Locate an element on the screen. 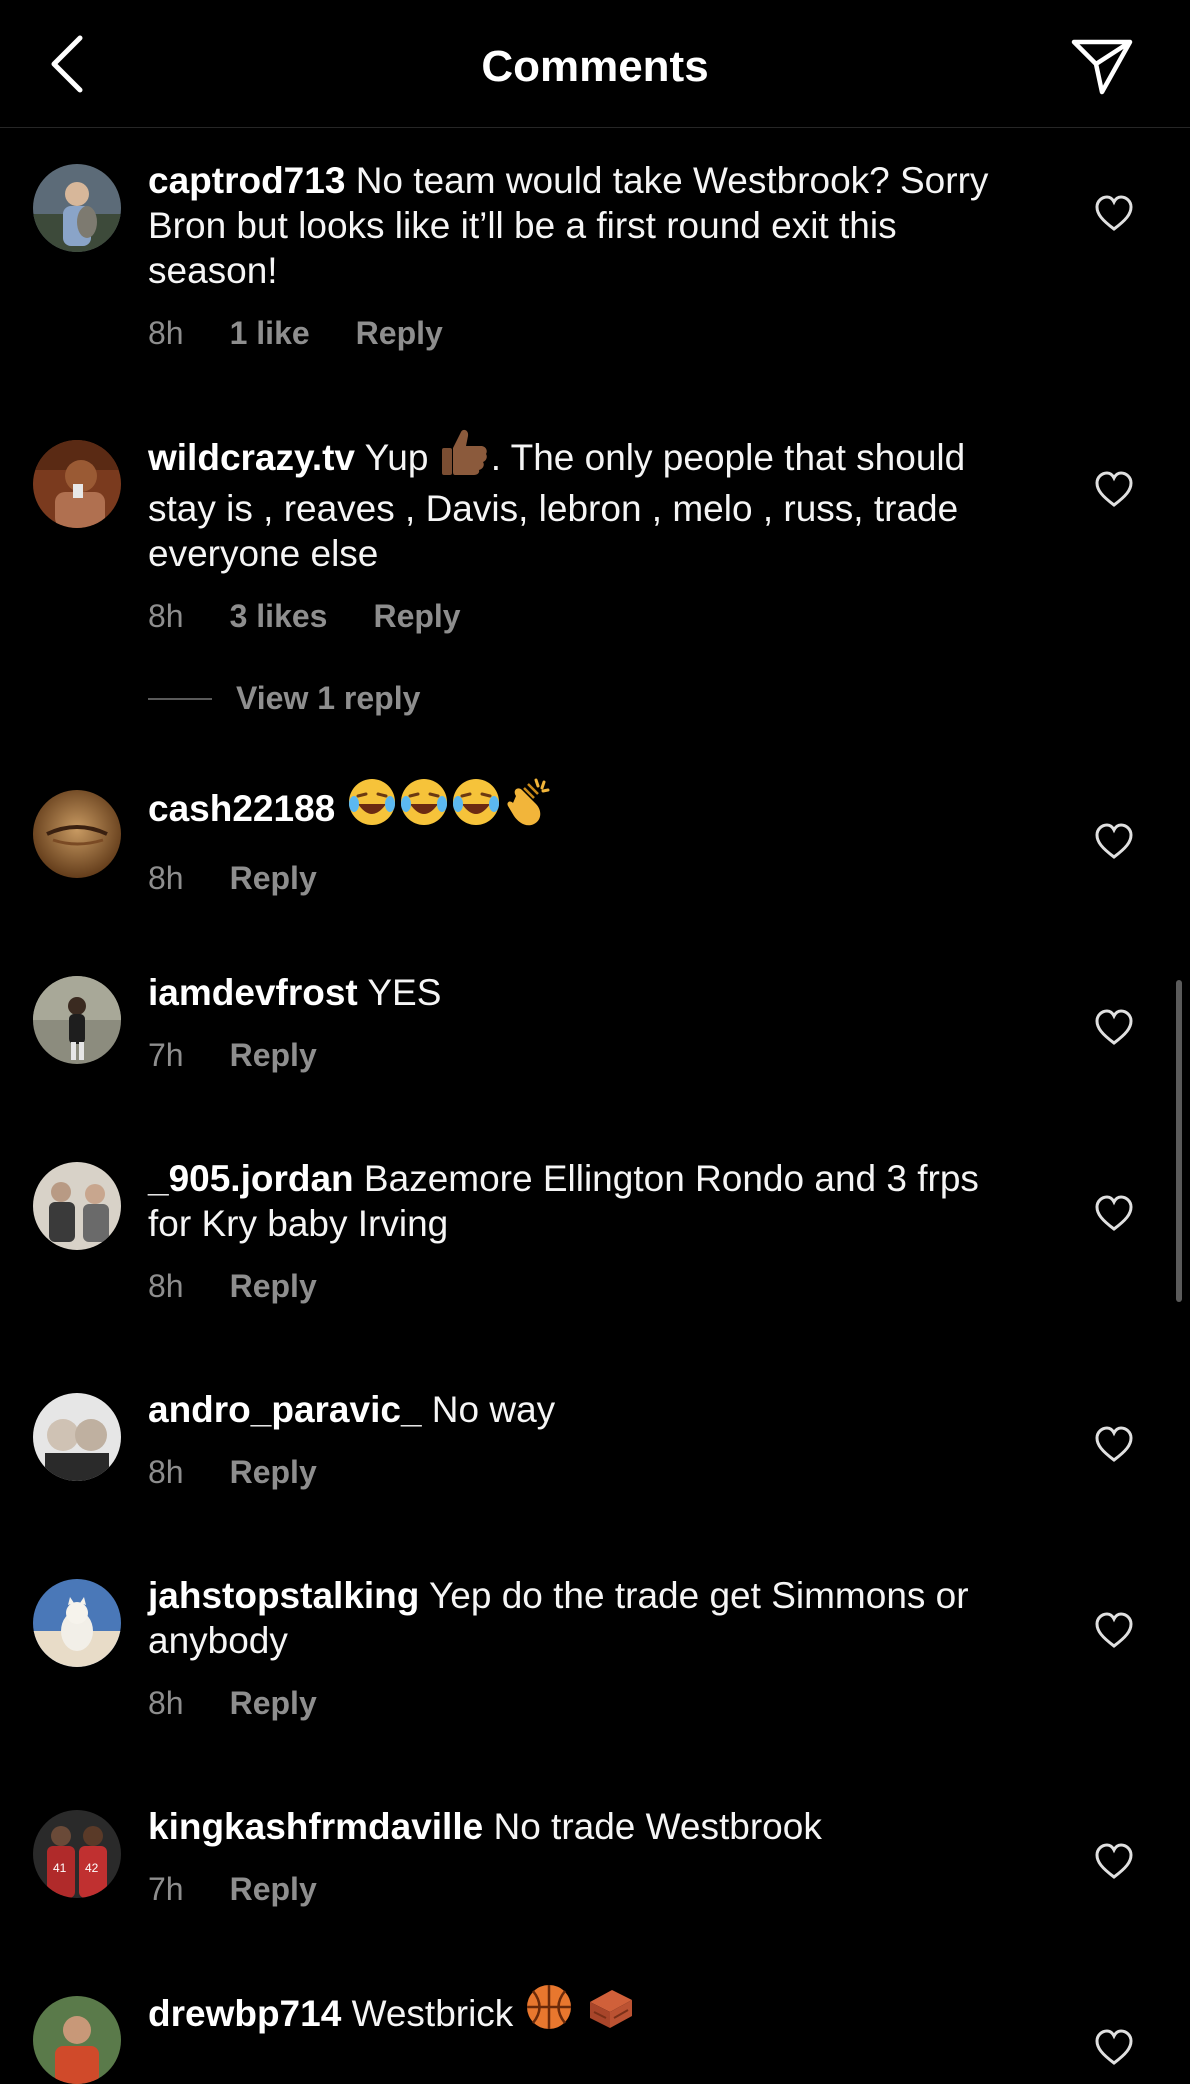  comment-username: cash22188 is located at coordinates (241, 808).